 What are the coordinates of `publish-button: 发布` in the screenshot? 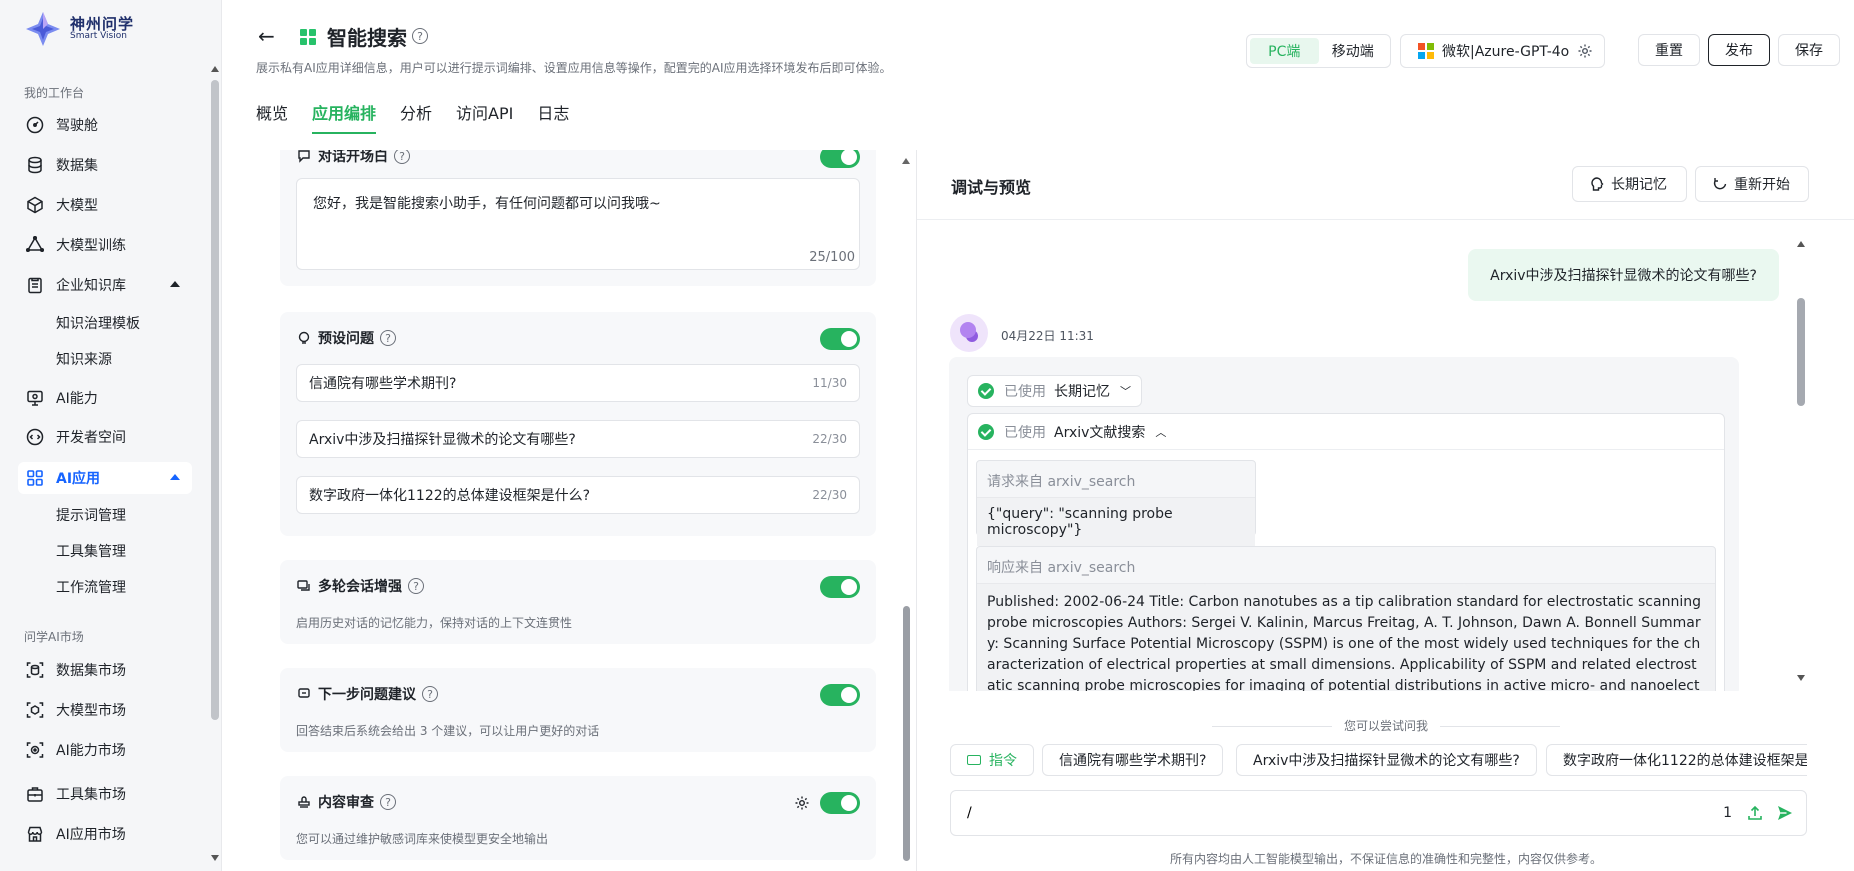 It's located at (1739, 50).